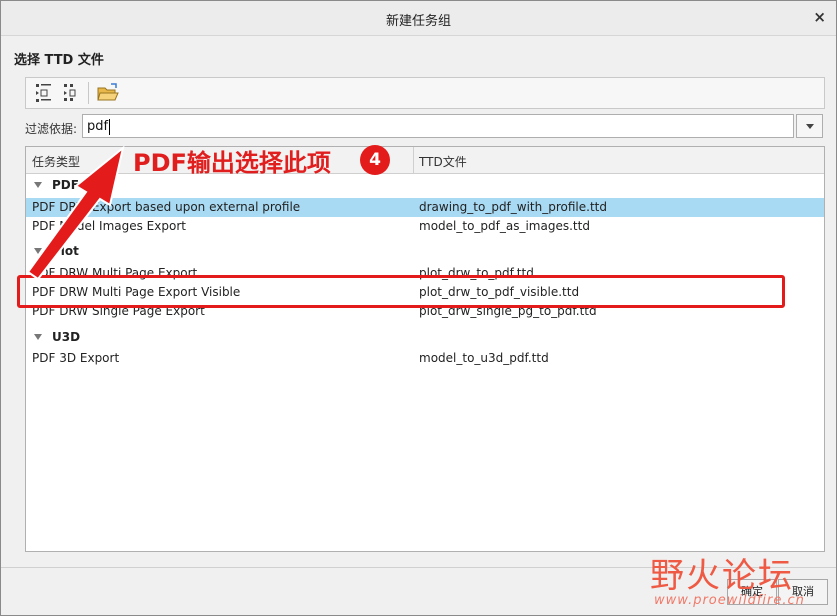 This screenshot has width=837, height=616. Describe the element at coordinates (722, 576) in the screenshot. I see `watermark-logo: 野火论坛` at that location.